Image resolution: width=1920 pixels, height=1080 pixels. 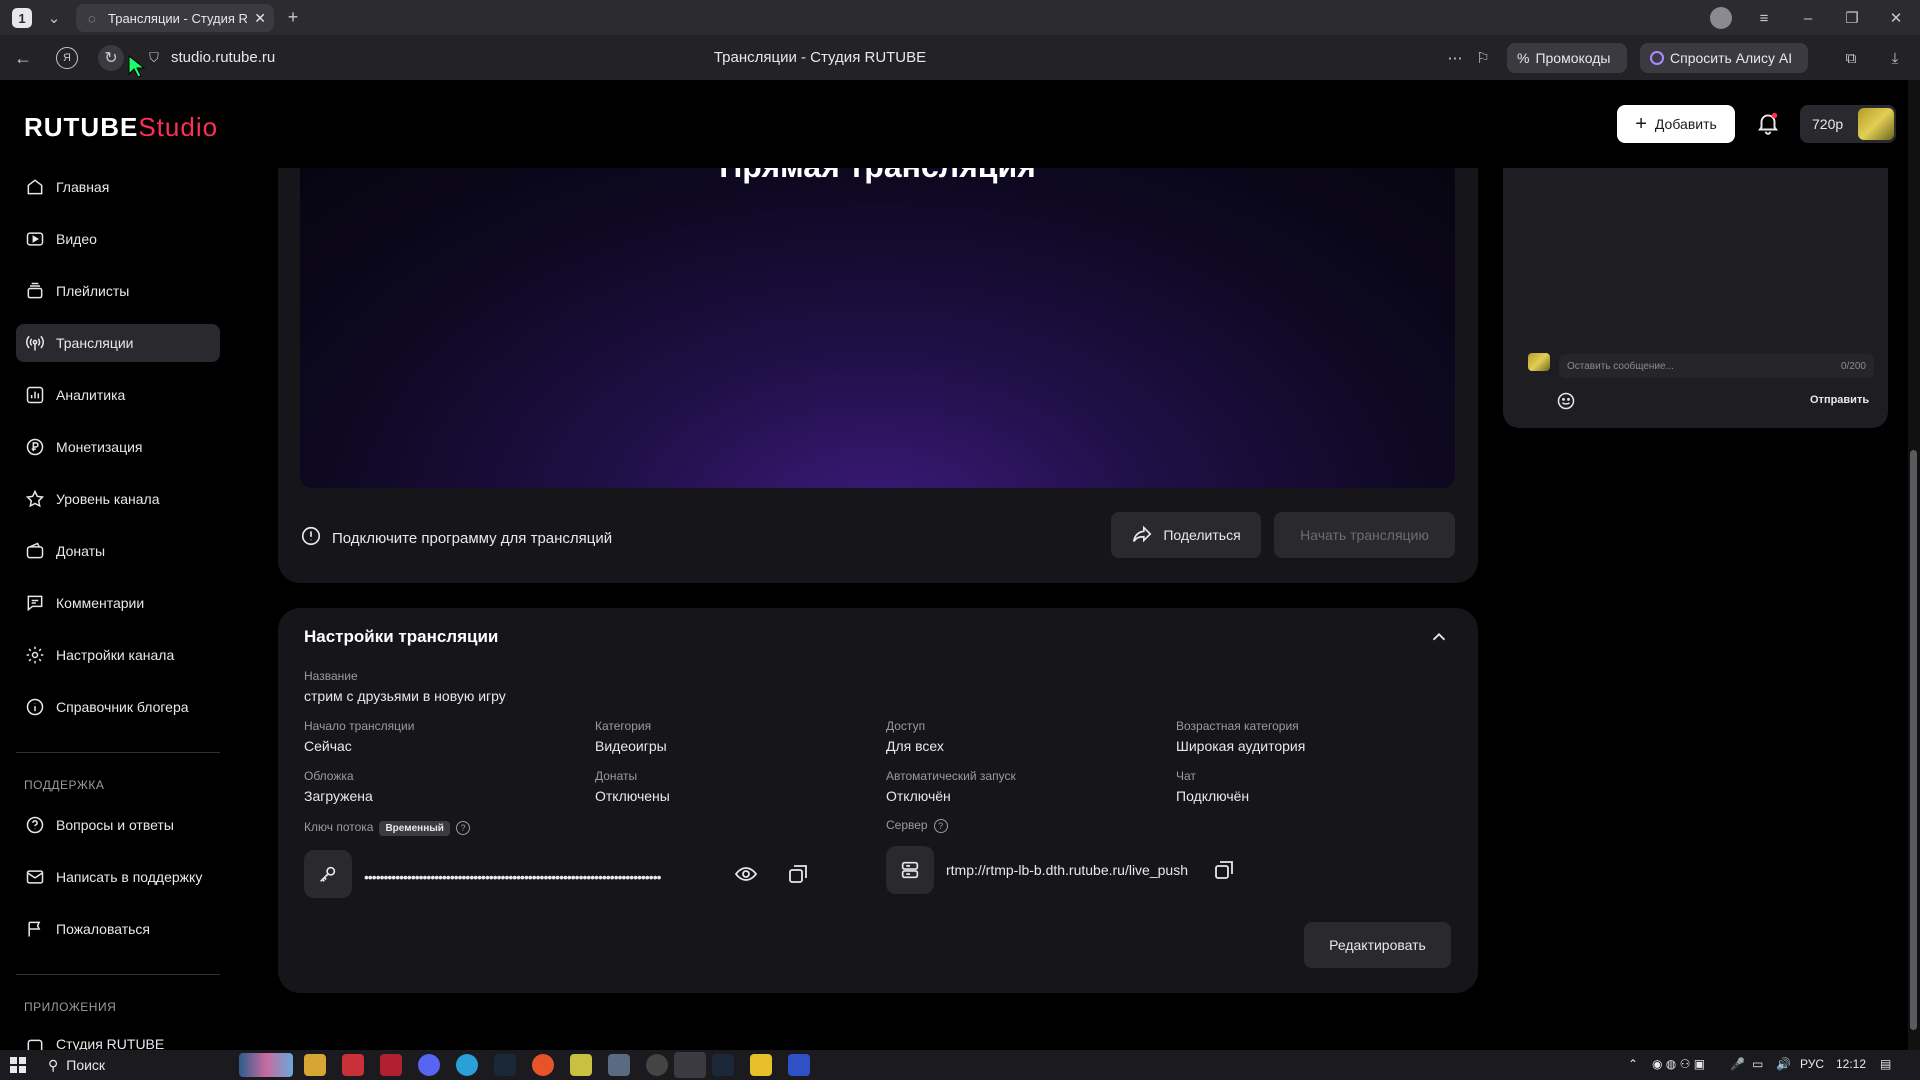 I want to click on collections-icon: ⧉, so click(x=1851, y=58).